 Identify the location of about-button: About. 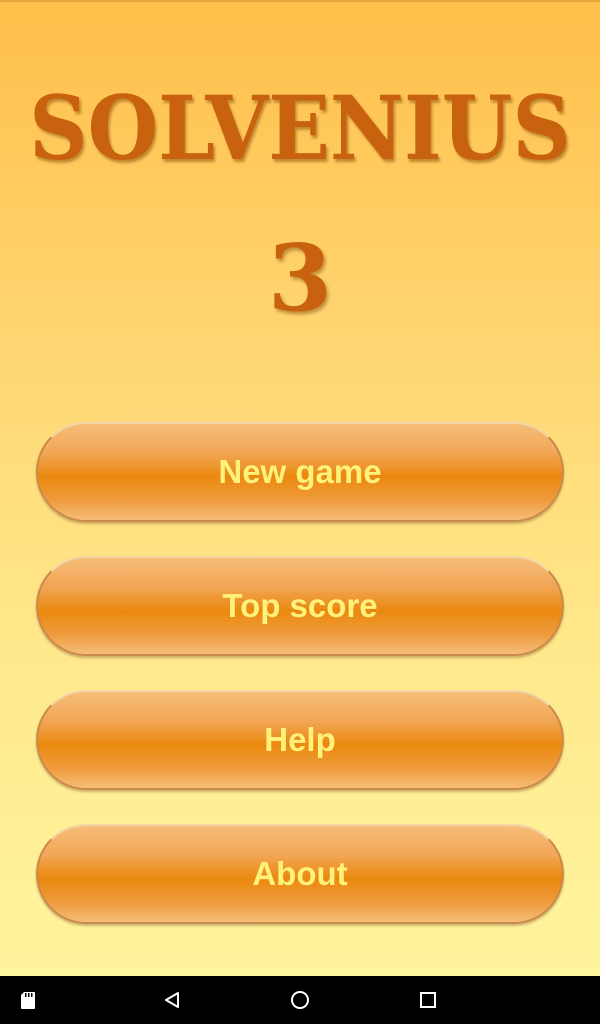
(300, 874).